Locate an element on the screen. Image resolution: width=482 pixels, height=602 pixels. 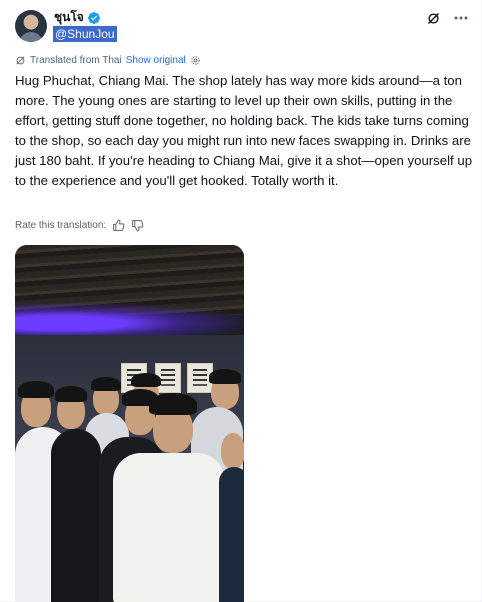
author-name-row: ชุนโจ is located at coordinates (77, 17).